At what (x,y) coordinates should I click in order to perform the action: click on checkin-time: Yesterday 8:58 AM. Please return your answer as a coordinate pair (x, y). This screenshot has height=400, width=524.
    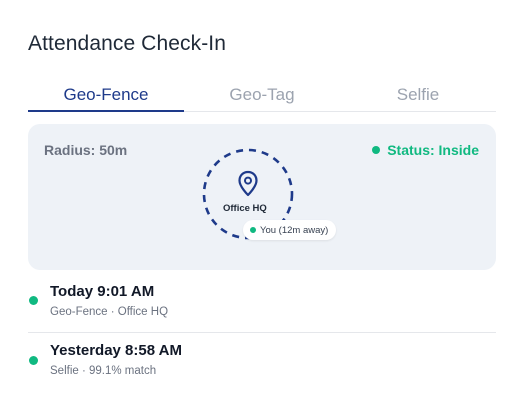
    Looking at the image, I should click on (116, 350).